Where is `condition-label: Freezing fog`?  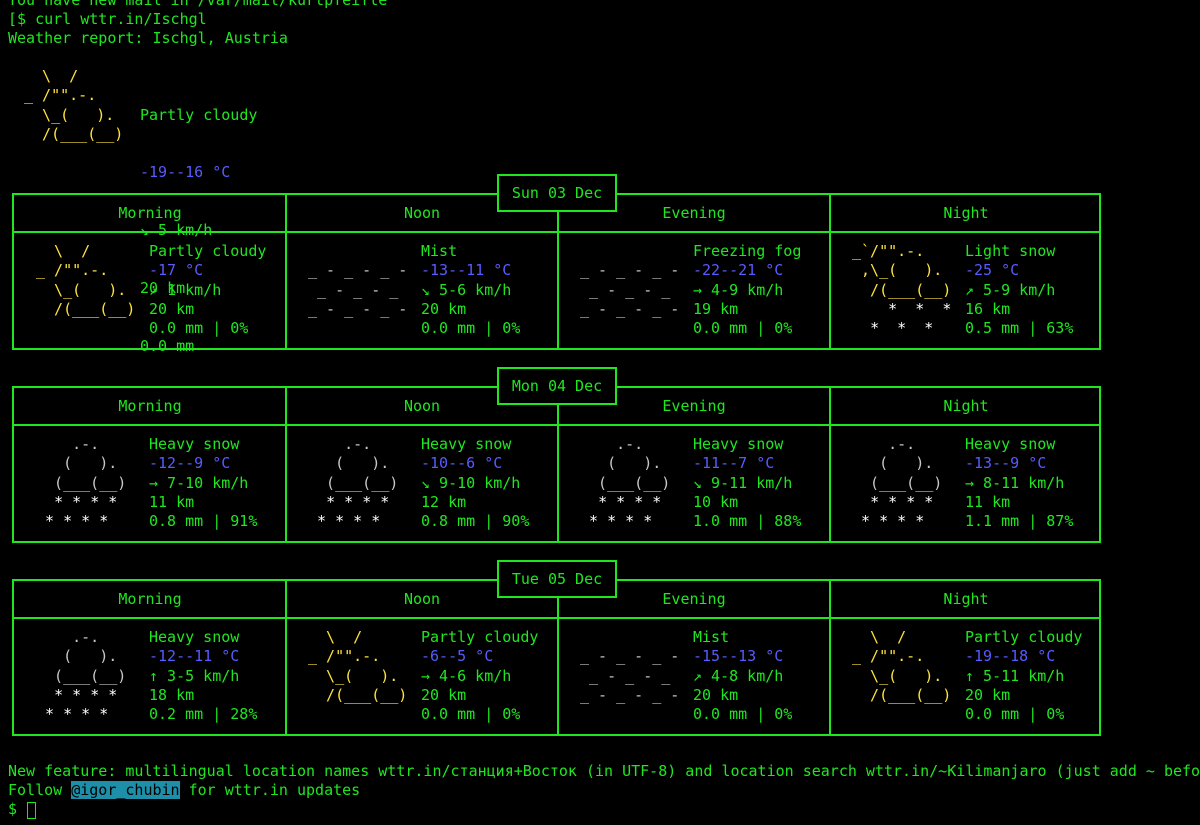
condition-label: Freezing fog is located at coordinates (747, 251).